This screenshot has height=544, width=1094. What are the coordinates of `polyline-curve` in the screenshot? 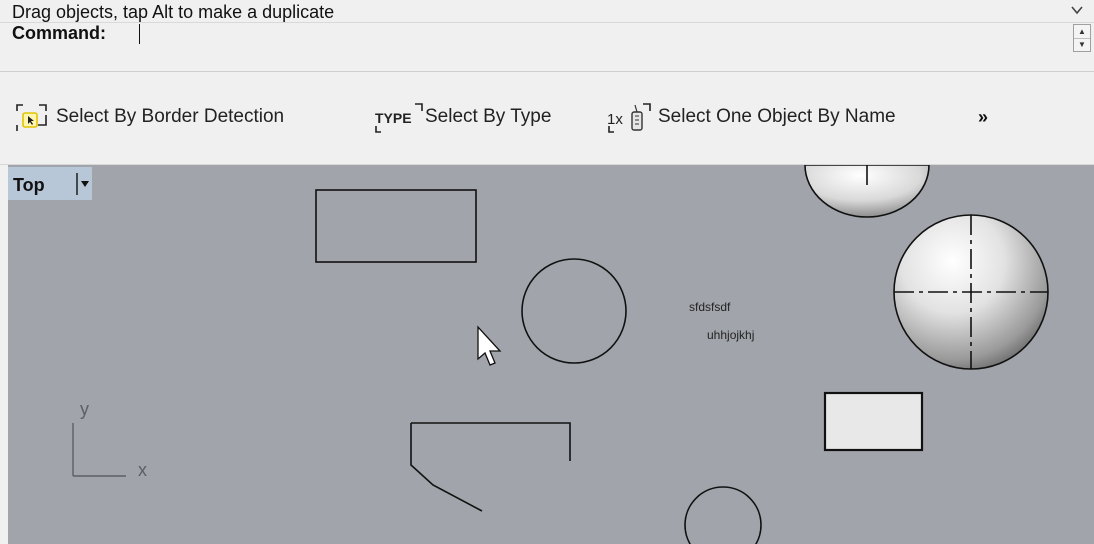 It's located at (446, 467).